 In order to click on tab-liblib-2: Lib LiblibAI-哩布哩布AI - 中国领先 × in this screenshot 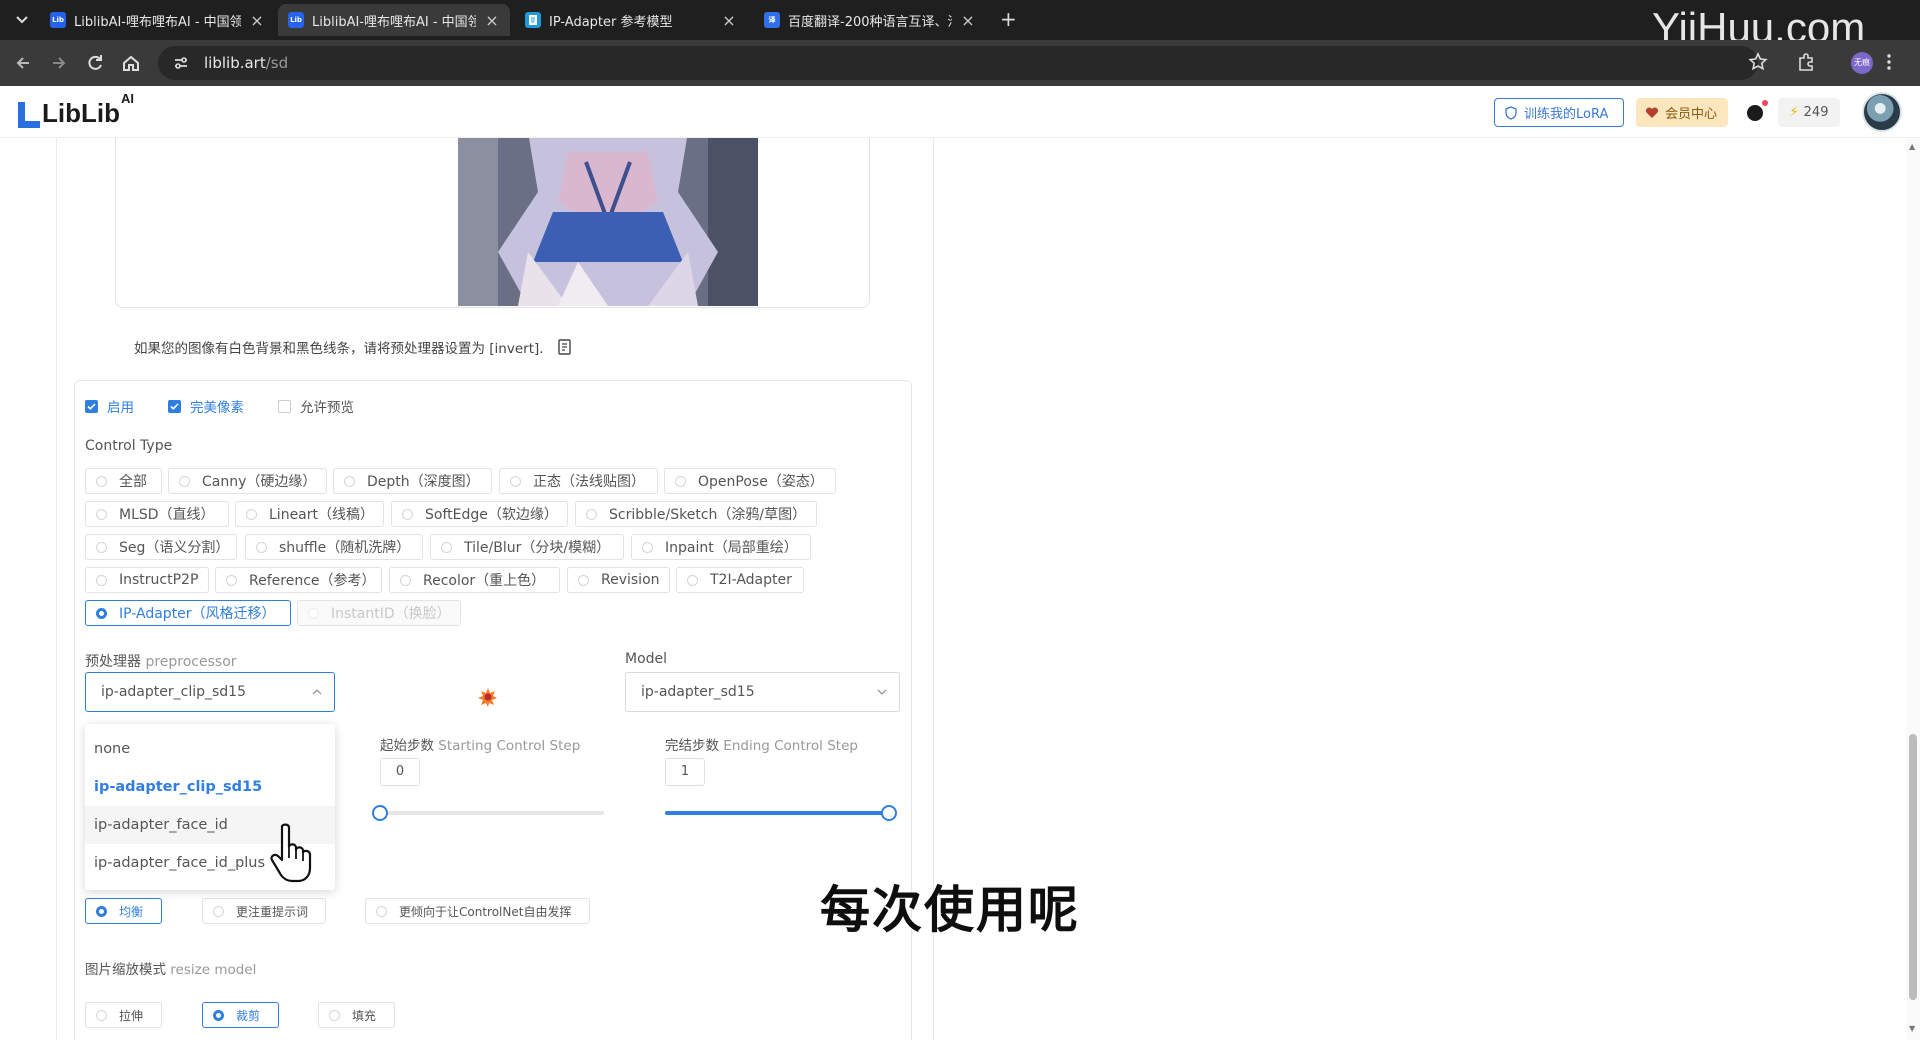, I will do `click(394, 20)`.